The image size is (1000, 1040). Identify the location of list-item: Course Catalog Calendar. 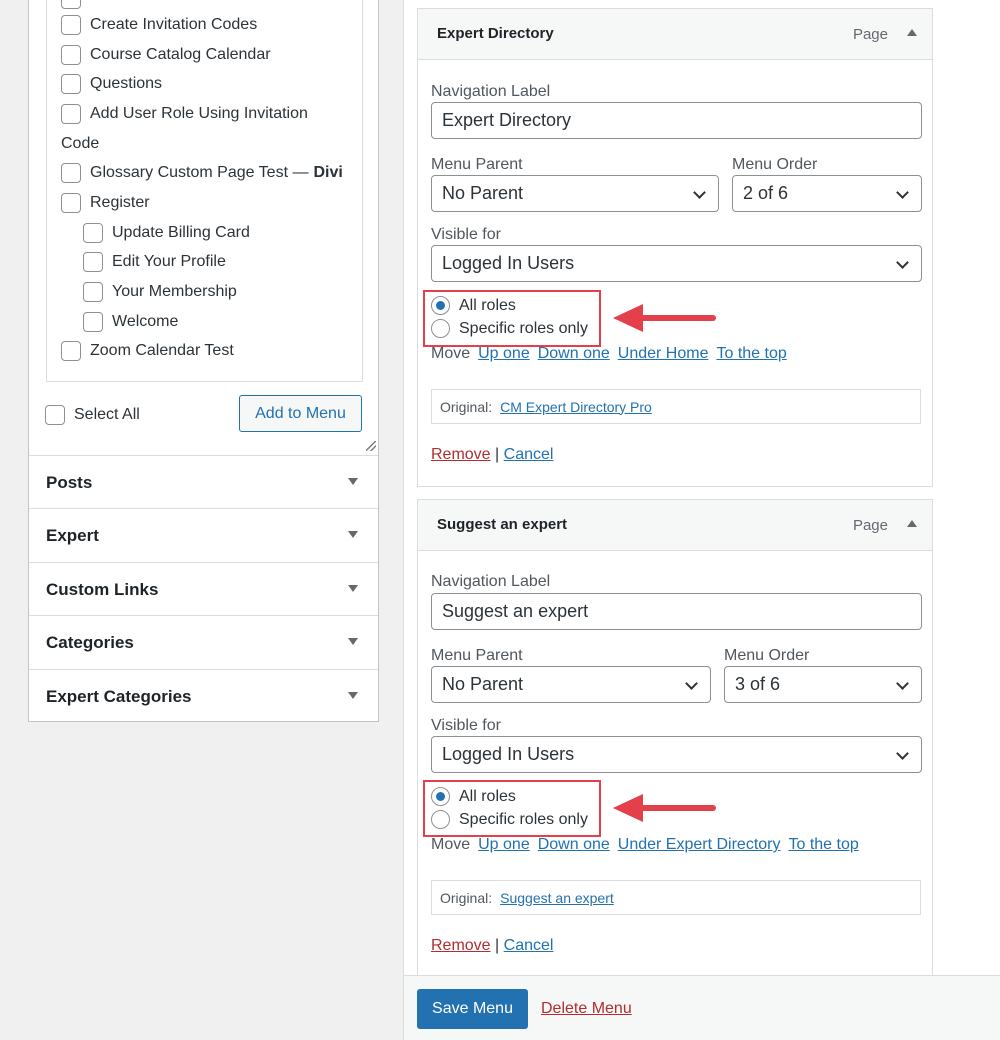
(166, 55).